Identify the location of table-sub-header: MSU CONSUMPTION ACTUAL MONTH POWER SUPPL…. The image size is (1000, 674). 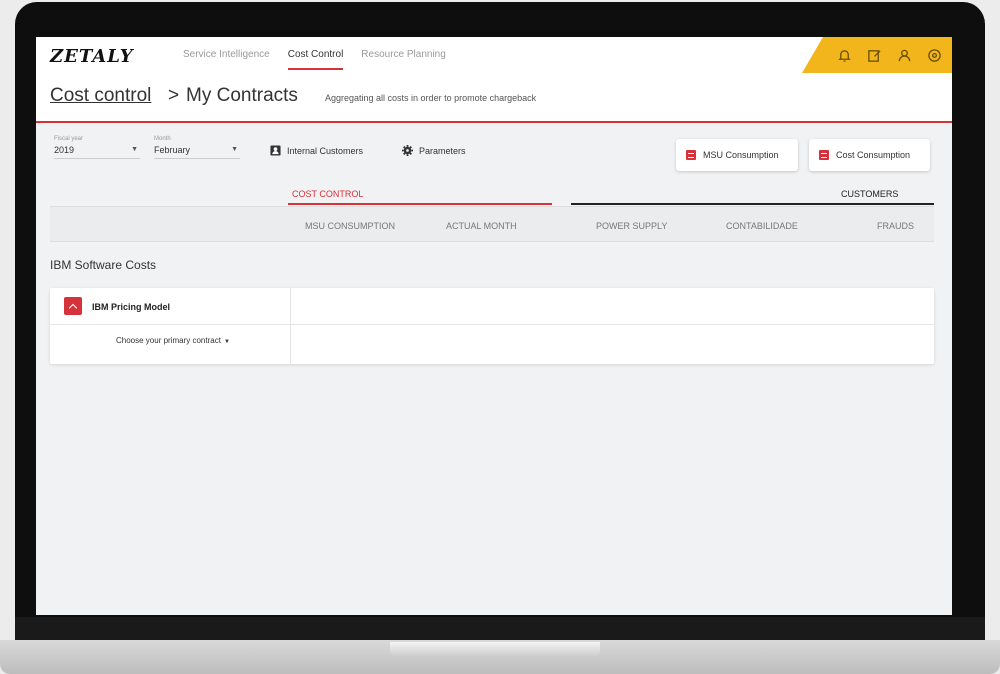
(492, 224).